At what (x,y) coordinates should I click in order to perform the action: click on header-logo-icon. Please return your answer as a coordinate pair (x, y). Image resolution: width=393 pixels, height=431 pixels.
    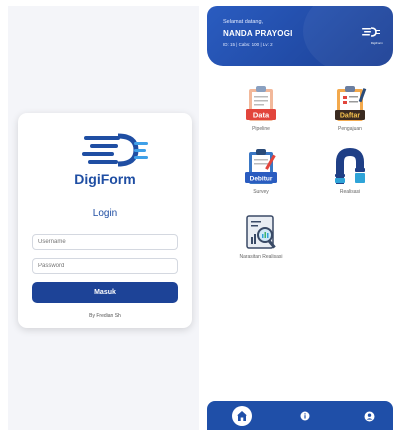
    Looking at the image, I should click on (371, 32).